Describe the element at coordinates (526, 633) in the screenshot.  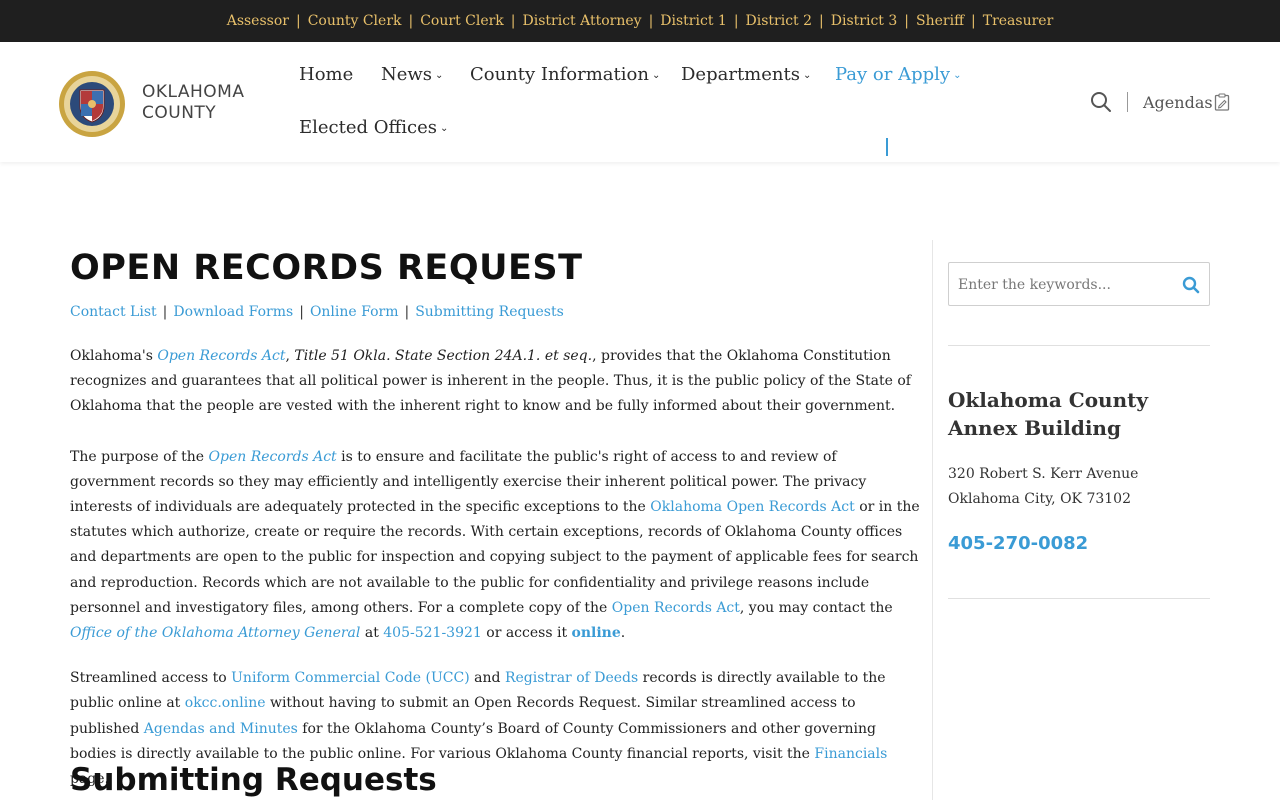
I see `text: or access it` at that location.